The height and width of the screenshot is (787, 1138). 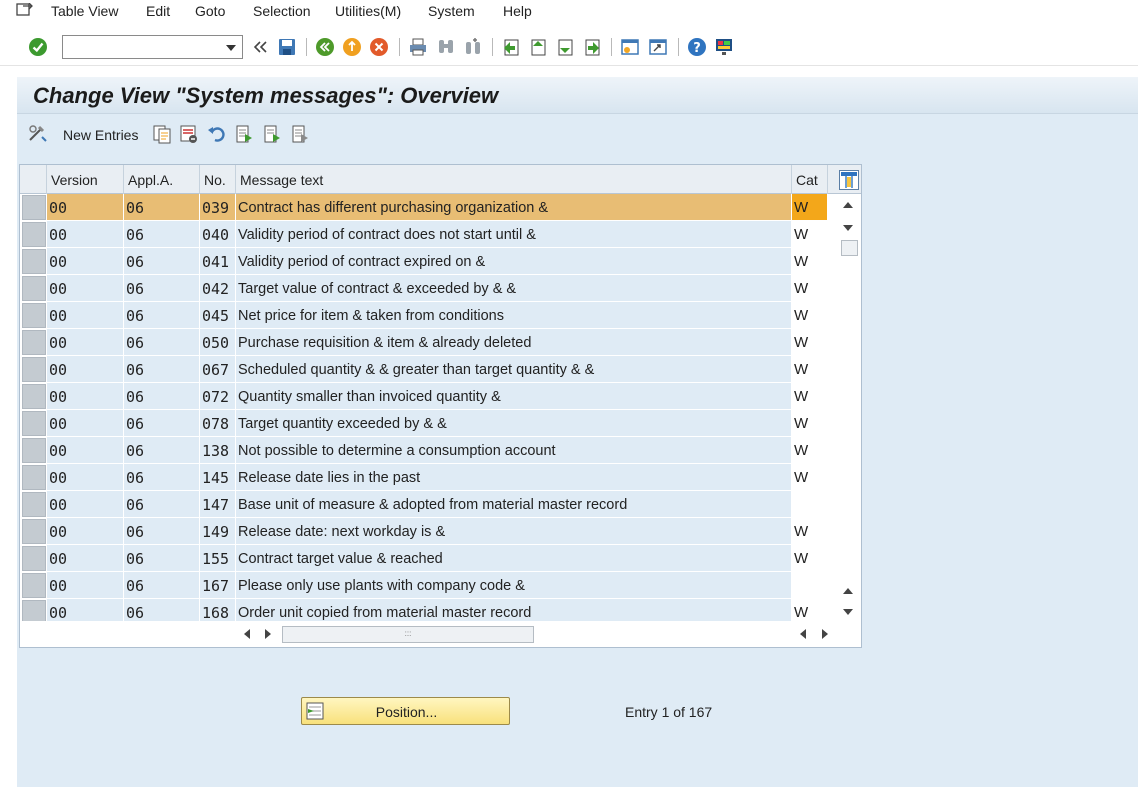 I want to click on menu-table-view: Table View, so click(x=84, y=11).